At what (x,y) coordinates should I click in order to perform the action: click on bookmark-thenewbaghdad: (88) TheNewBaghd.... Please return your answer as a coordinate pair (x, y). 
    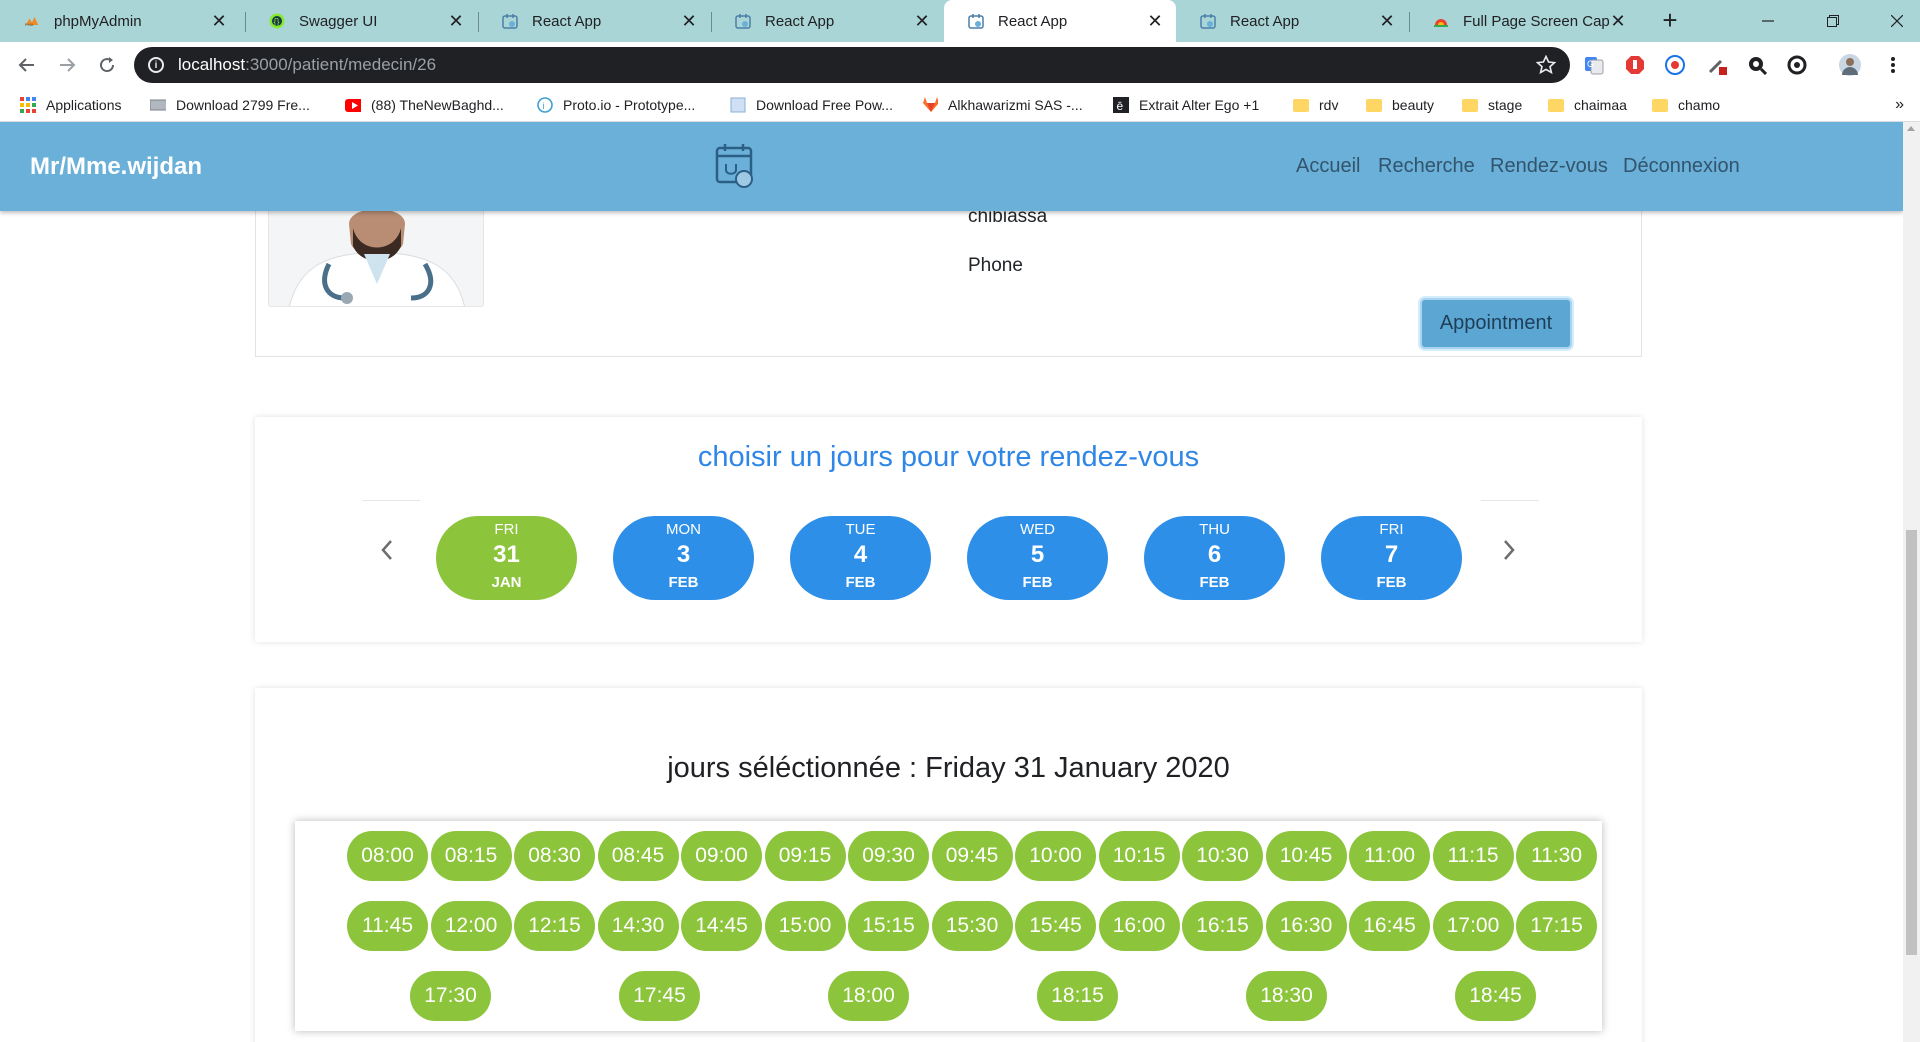
    Looking at the image, I should click on (424, 105).